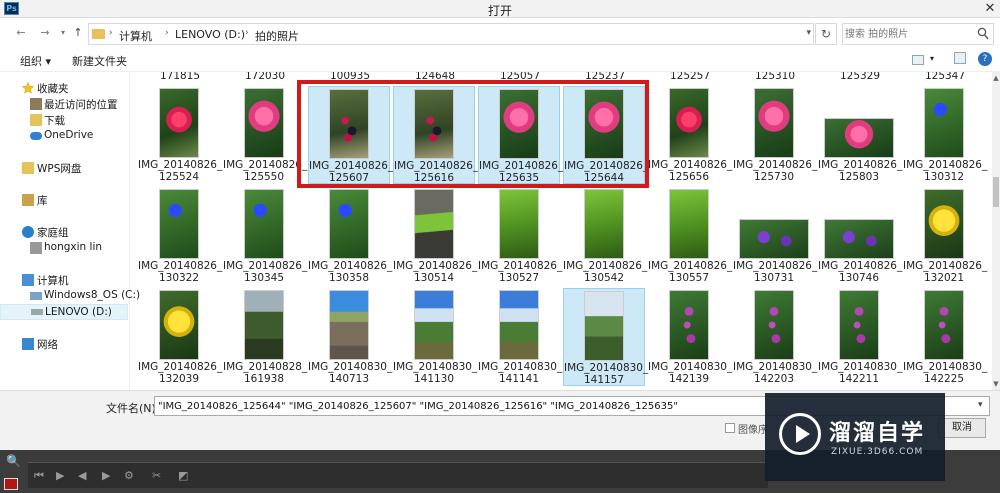 The image size is (1000, 493). Describe the element at coordinates (690, 236) in the screenshot. I see `file-tile: IMG_20140826_ 130557` at that location.